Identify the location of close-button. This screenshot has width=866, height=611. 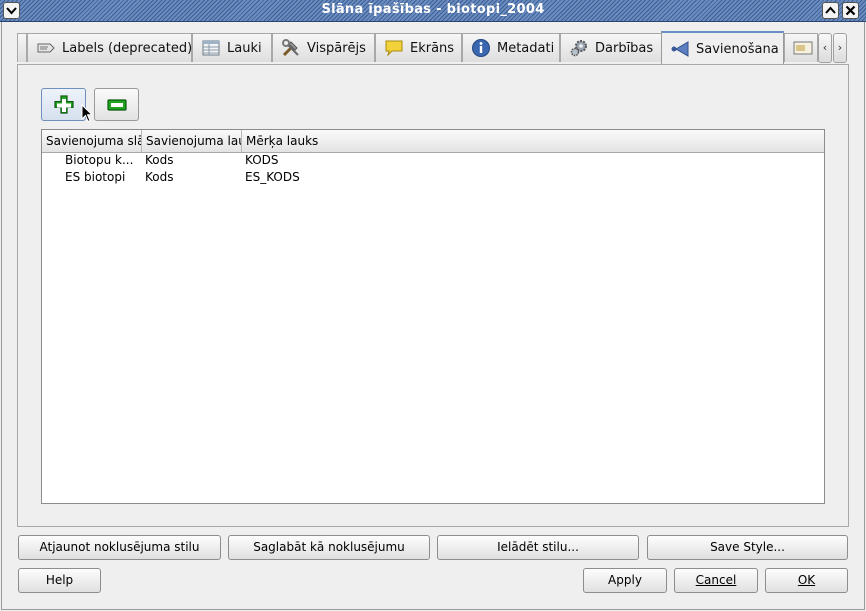
(850, 10).